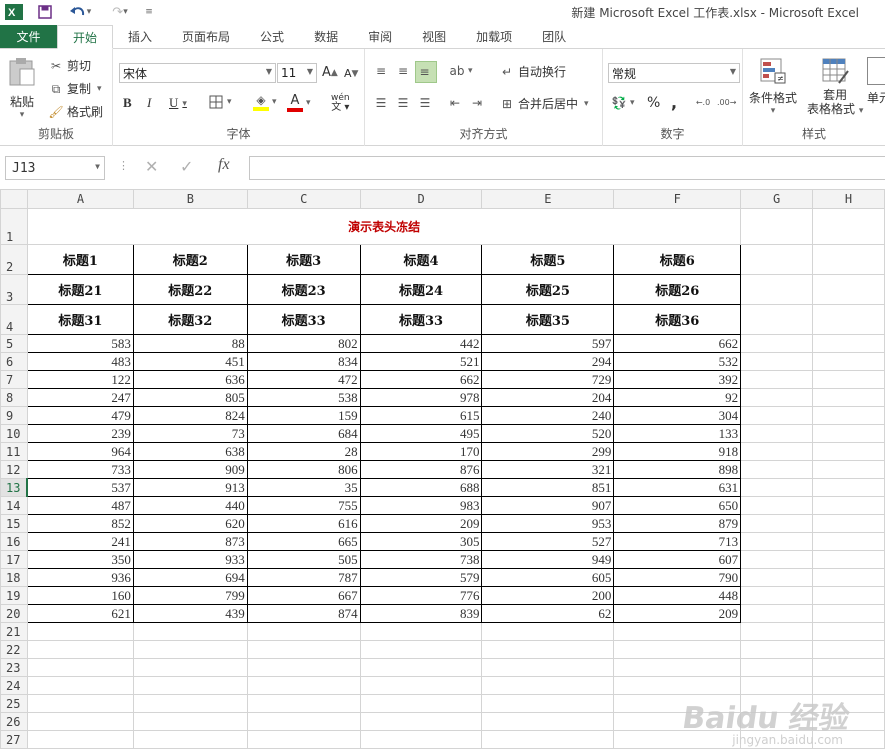 This screenshot has height=749, width=885. What do you see at coordinates (848, 199) in the screenshot?
I see `column-header: H` at bounding box center [848, 199].